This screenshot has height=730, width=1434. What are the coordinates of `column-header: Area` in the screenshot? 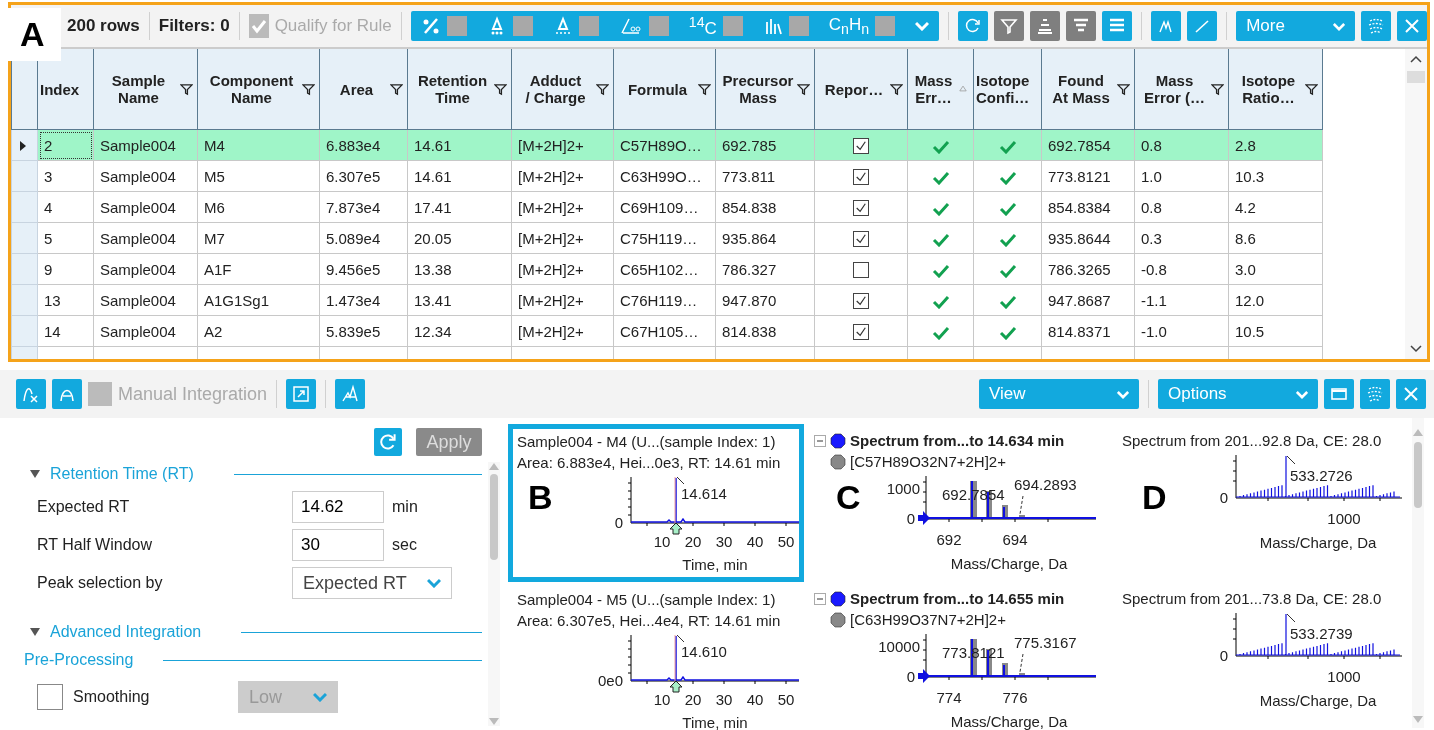 It's located at (363, 89).